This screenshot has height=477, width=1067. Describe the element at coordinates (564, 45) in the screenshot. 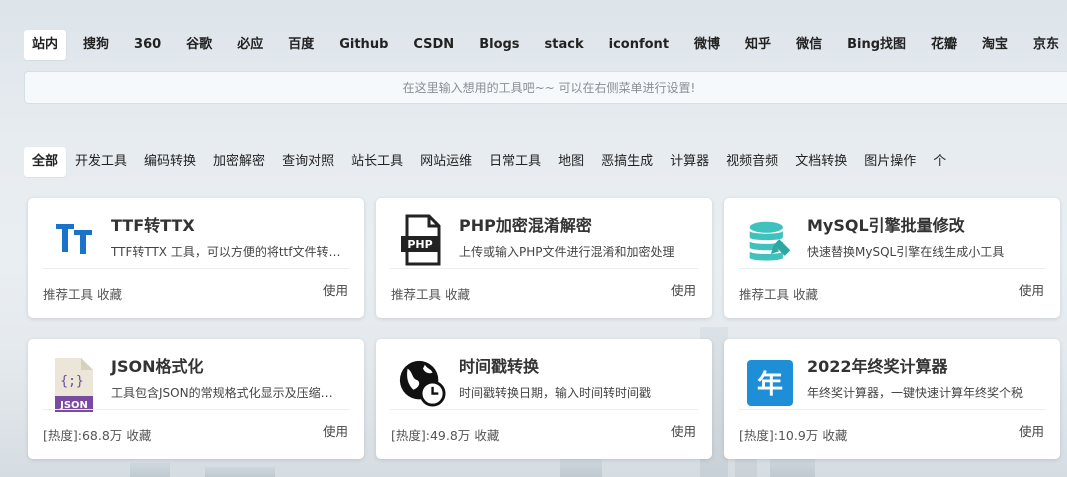

I see `search-tab-stack: stack` at that location.